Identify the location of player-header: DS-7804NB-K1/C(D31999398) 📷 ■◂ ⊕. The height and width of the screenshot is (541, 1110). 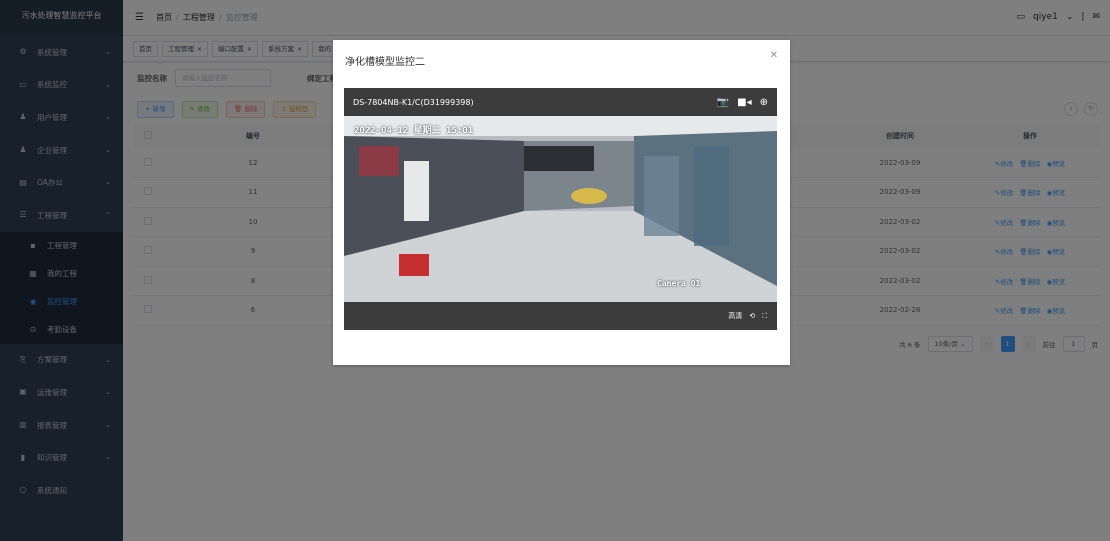
(560, 102).